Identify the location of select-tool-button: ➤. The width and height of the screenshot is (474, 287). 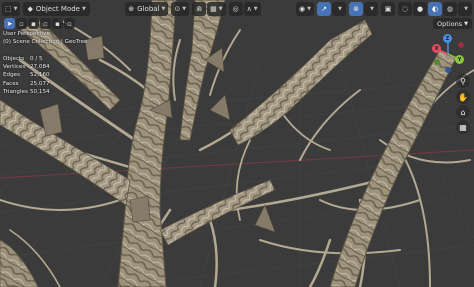
(9, 23).